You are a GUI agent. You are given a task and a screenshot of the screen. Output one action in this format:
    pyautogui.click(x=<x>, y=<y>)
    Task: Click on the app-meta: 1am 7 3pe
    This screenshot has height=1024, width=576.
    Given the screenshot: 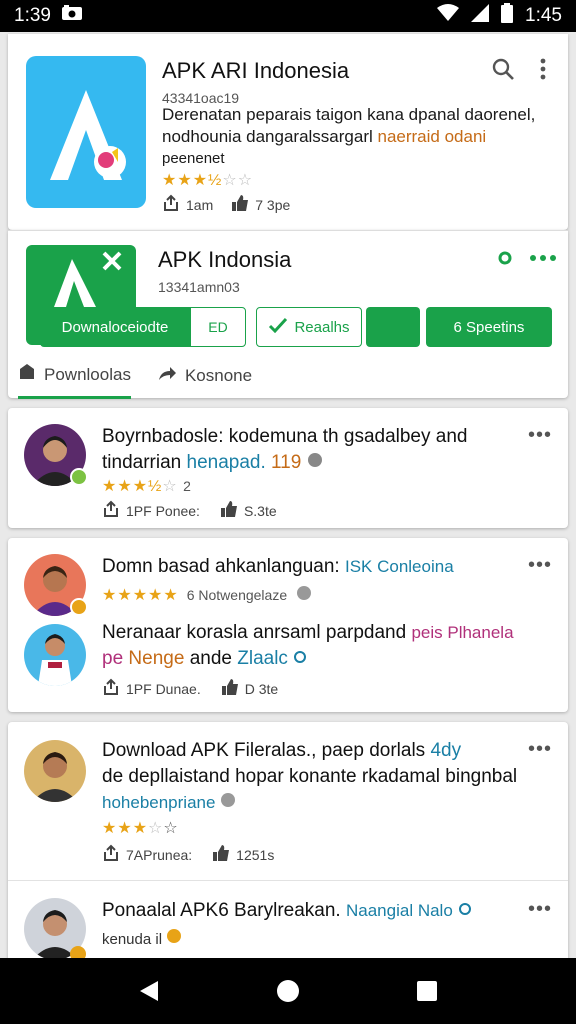 What is the action you would take?
    pyautogui.click(x=226, y=204)
    